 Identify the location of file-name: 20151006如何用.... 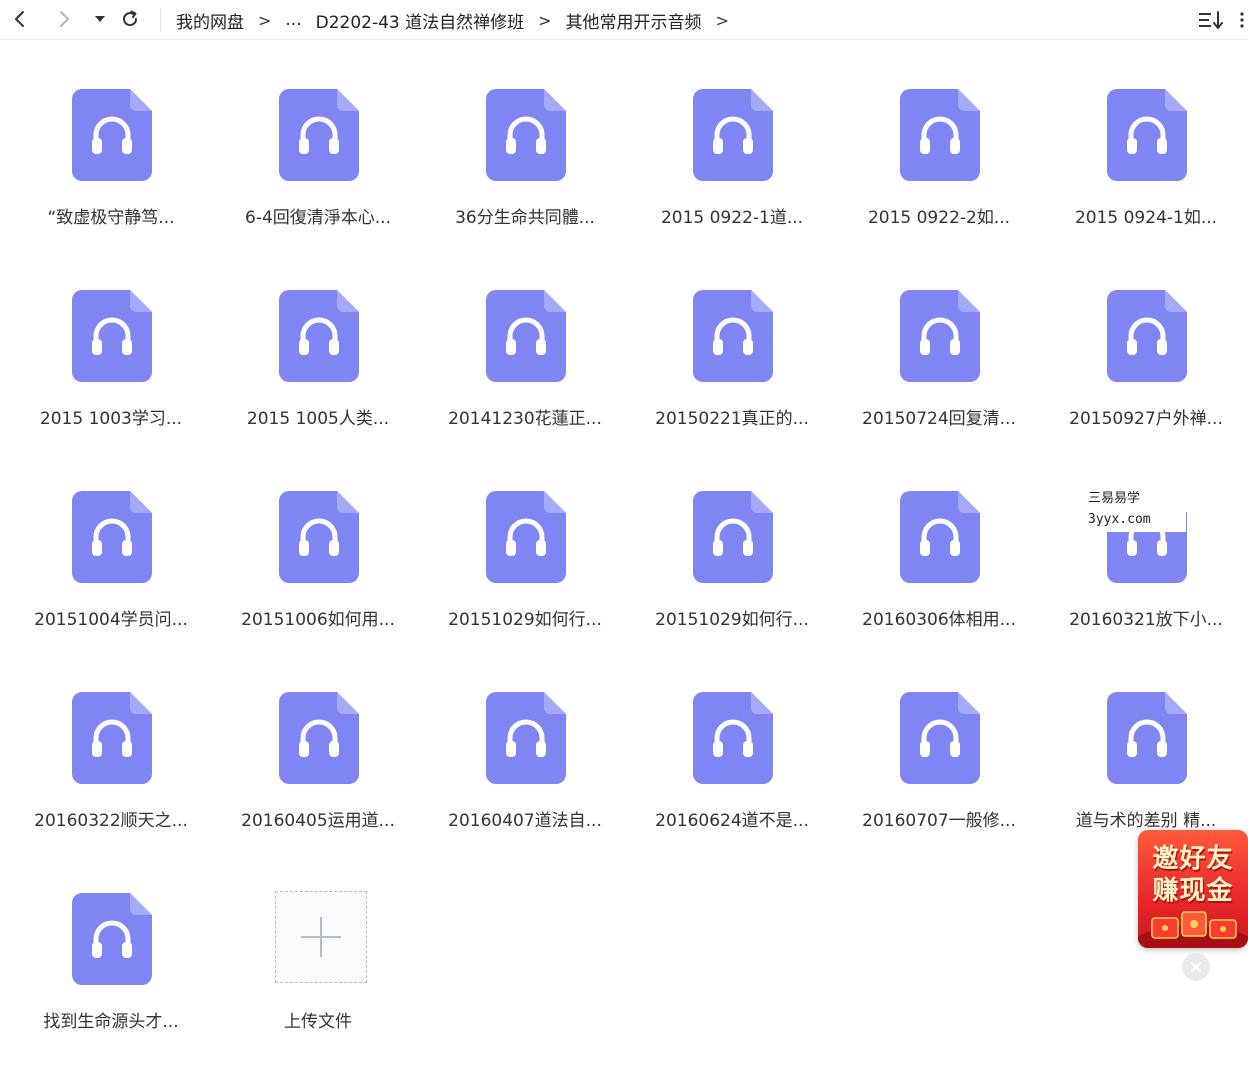
(318, 620).